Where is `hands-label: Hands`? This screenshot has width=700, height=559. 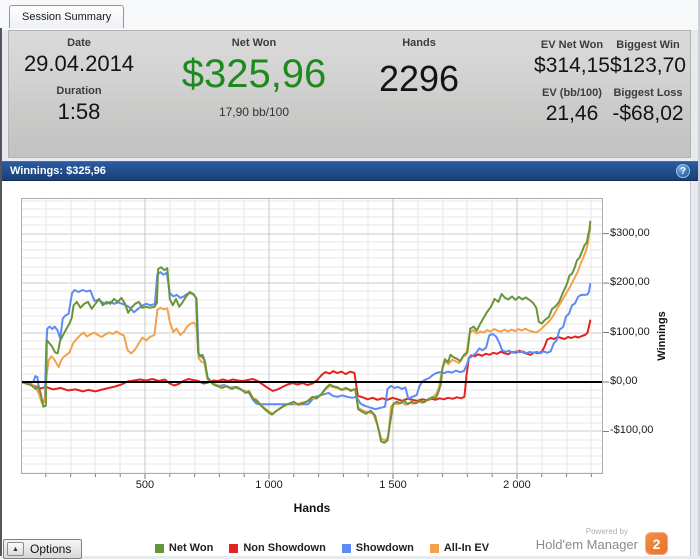 hands-label: Hands is located at coordinates (419, 43).